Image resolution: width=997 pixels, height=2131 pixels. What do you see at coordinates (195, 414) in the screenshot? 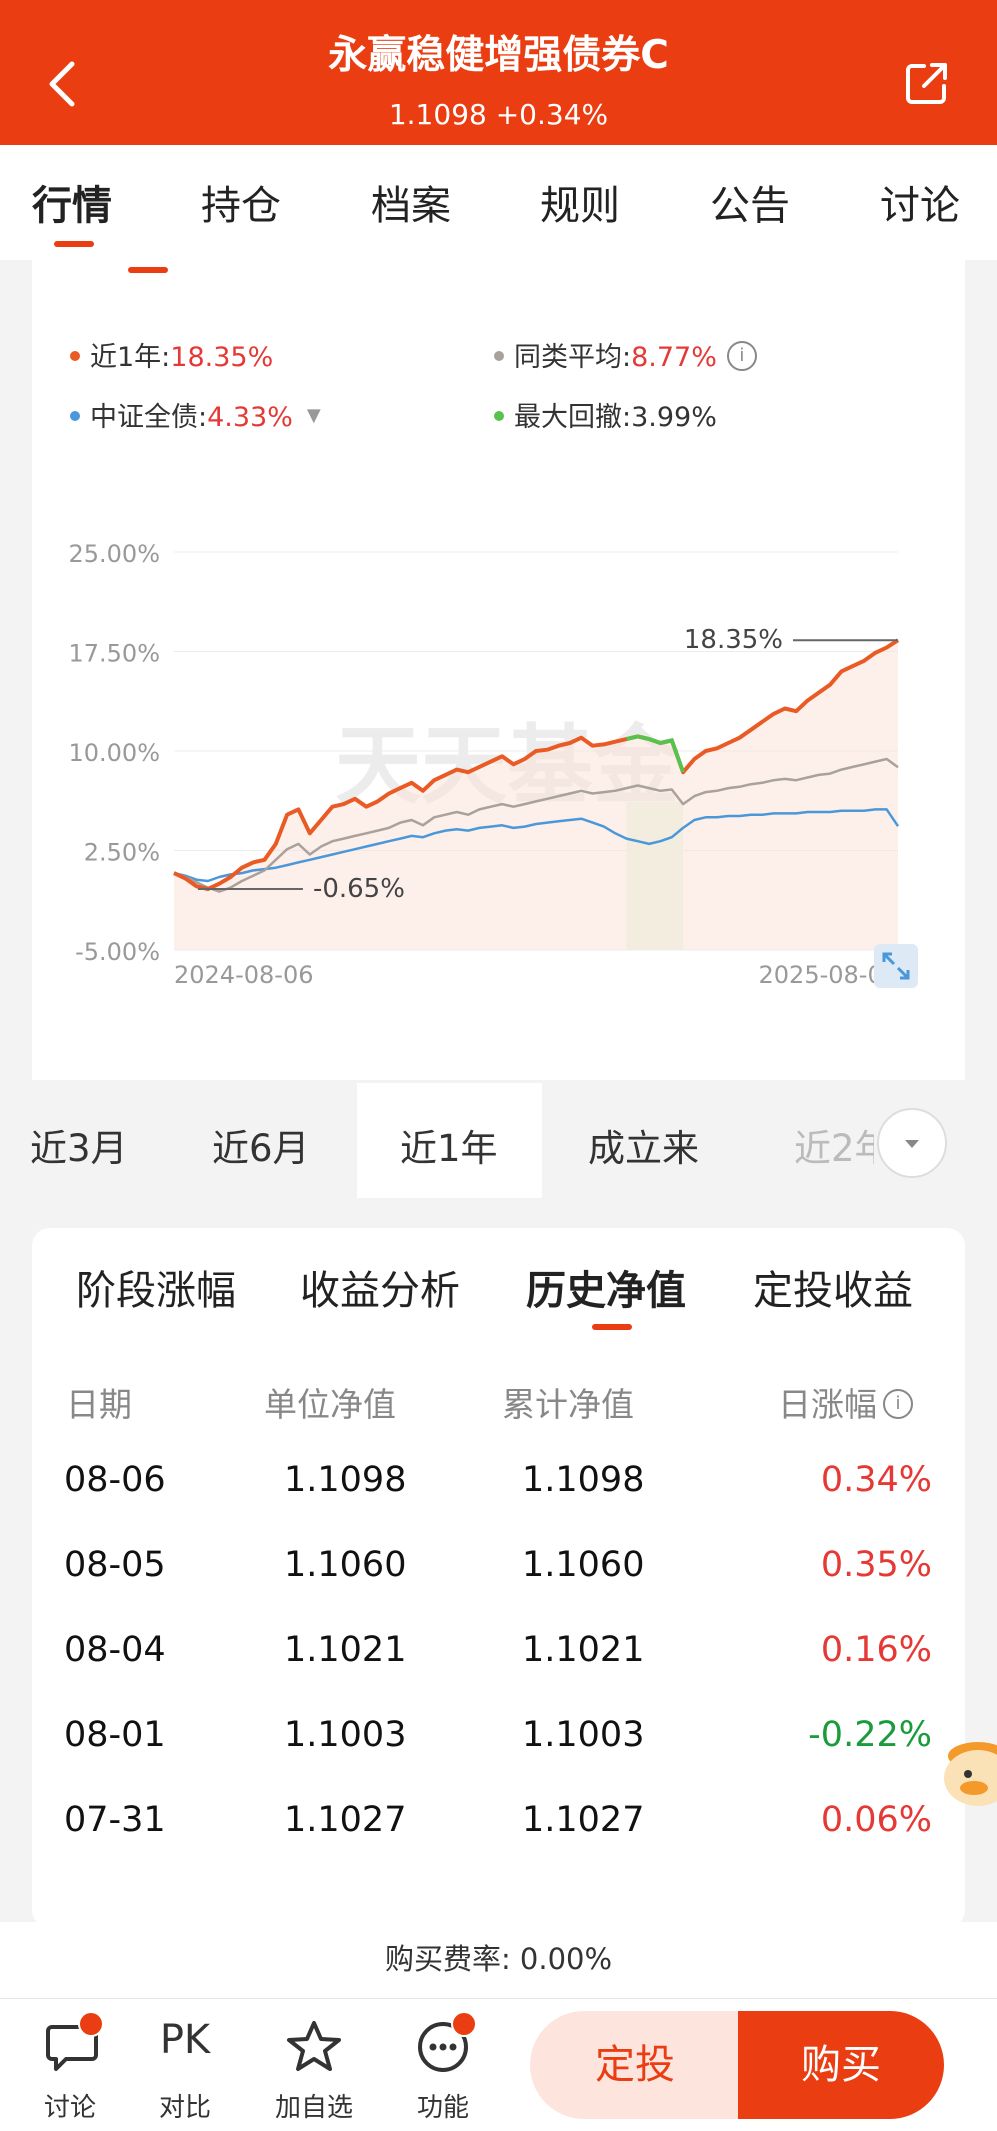
I see `legend-index: 中证全债:4.33% ▼` at bounding box center [195, 414].